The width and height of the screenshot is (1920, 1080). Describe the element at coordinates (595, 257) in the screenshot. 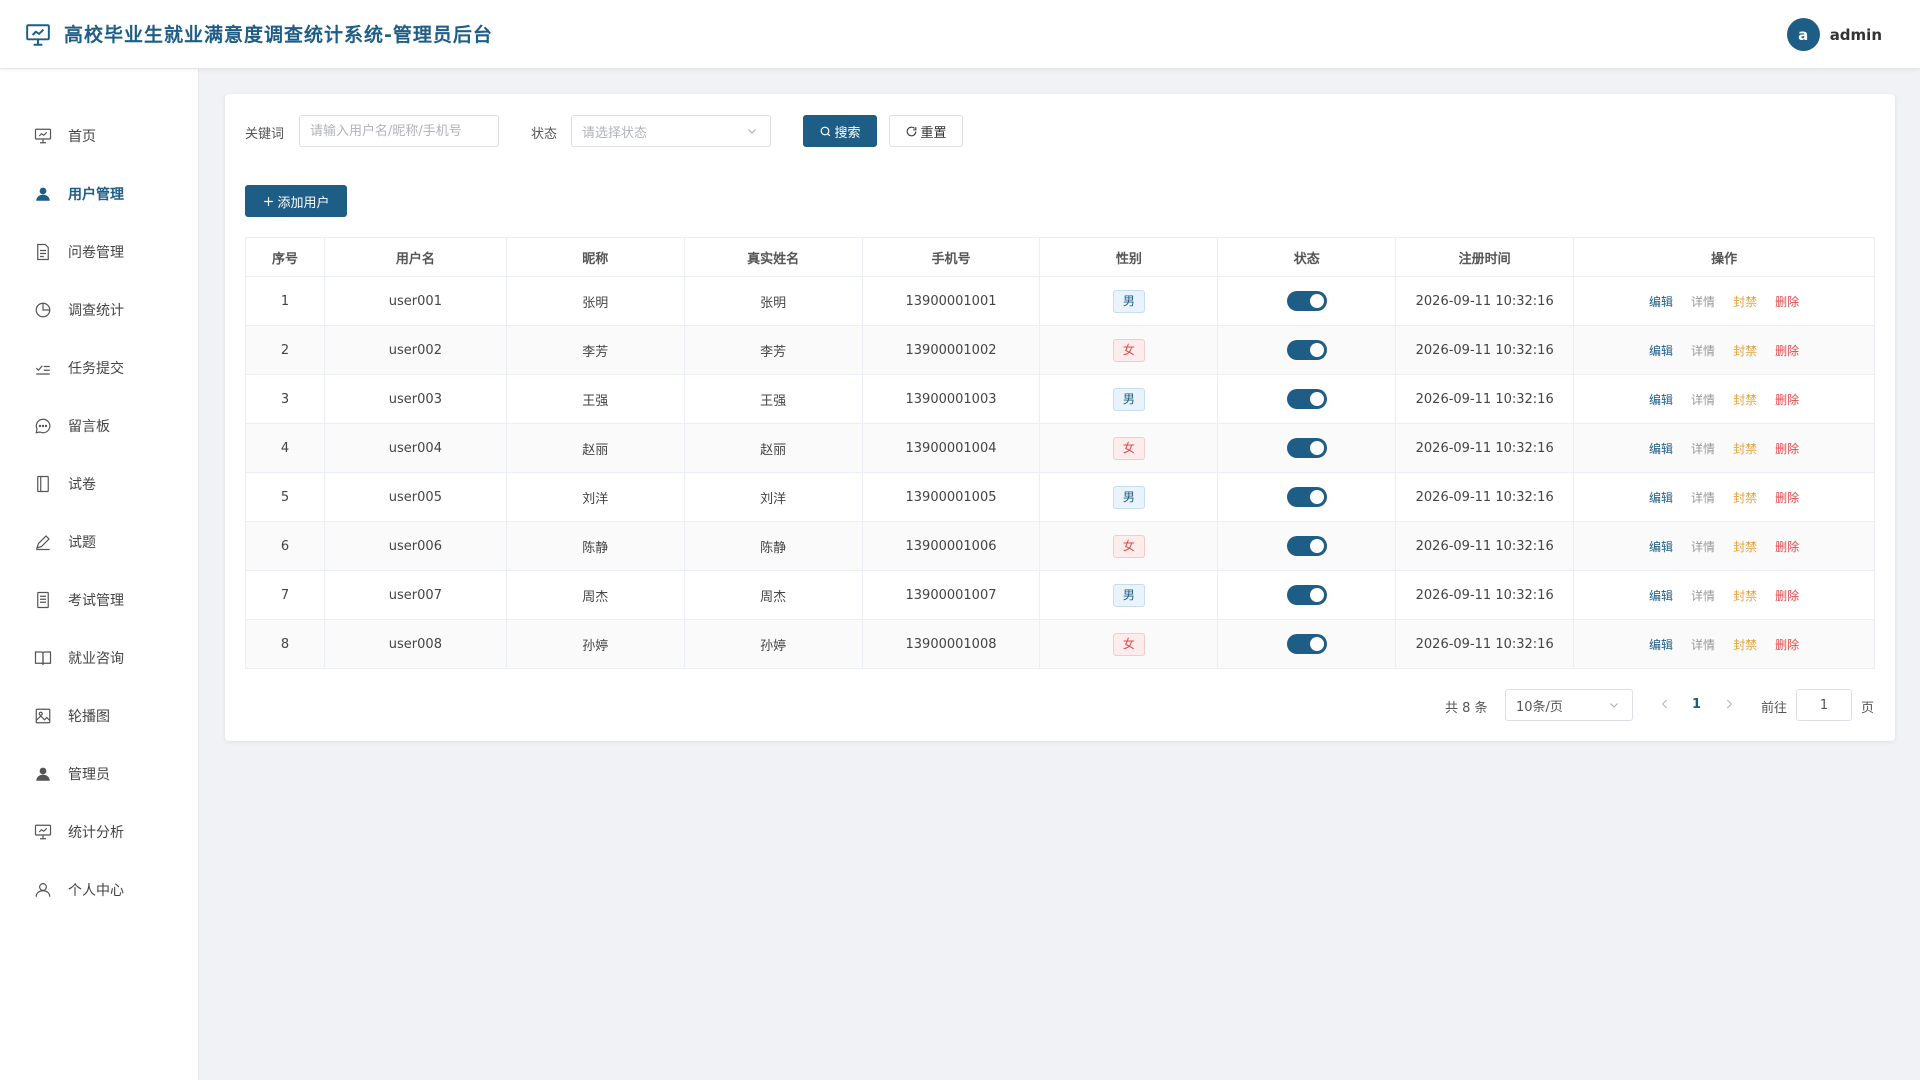

I see `column-header: 昵称` at that location.